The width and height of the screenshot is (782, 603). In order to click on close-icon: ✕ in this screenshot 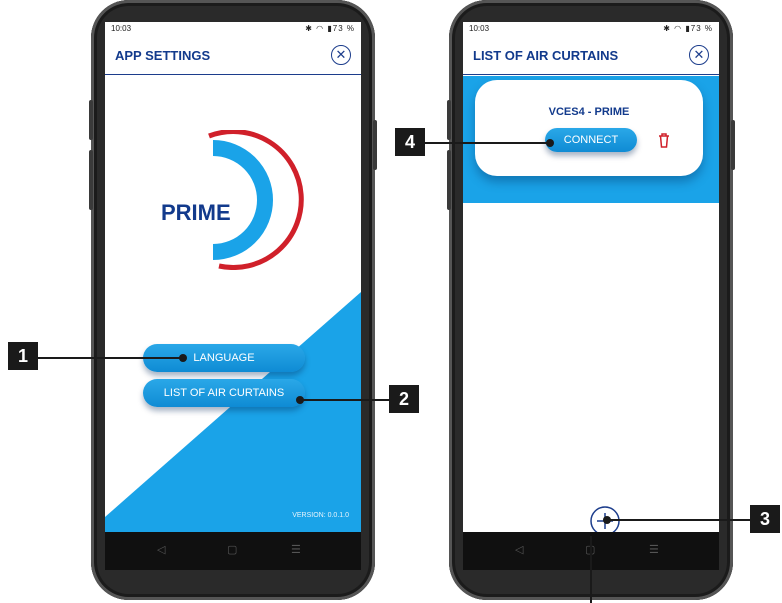, I will do `click(699, 55)`.